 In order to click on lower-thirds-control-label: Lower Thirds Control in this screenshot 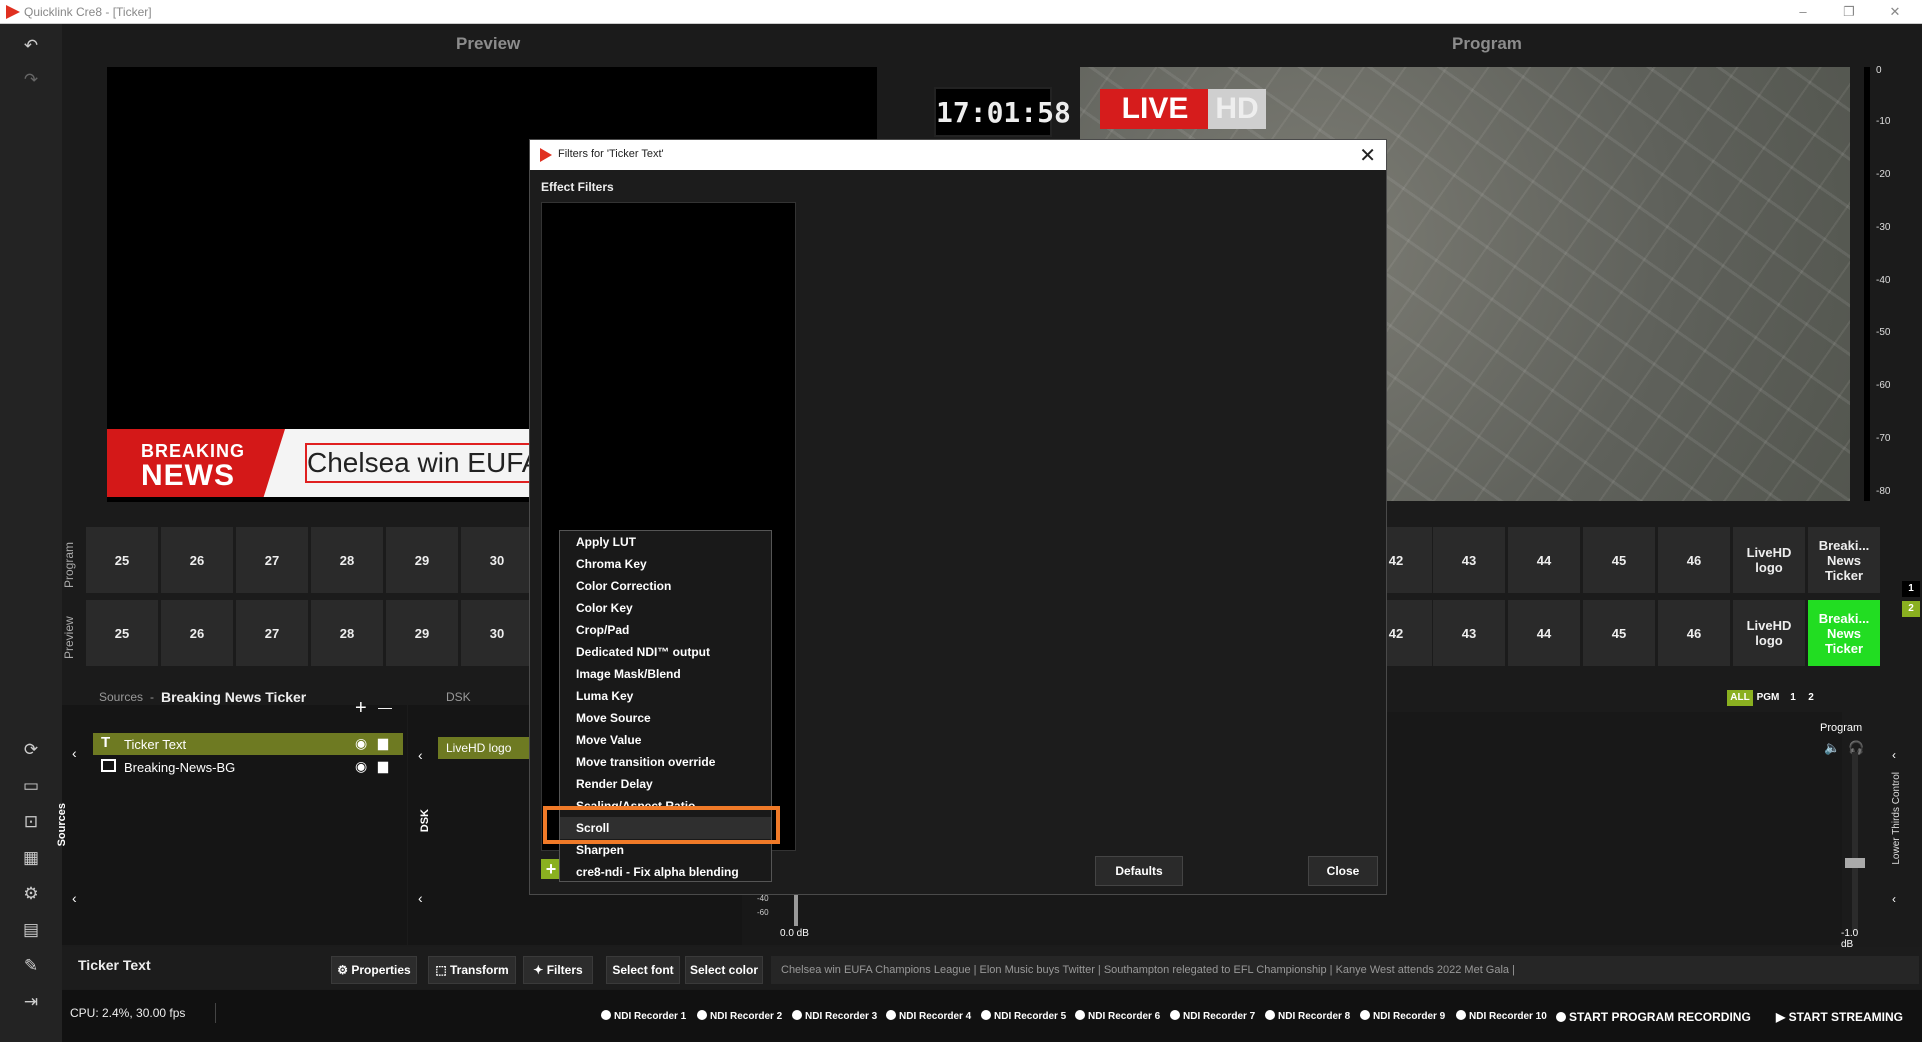, I will do `click(1896, 818)`.